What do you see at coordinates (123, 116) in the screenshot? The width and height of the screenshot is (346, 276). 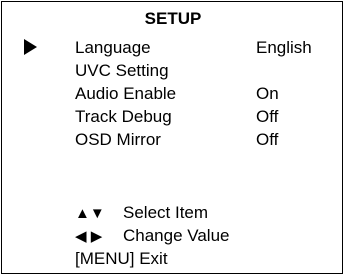 I see `menu-item-label: Track Debug` at bounding box center [123, 116].